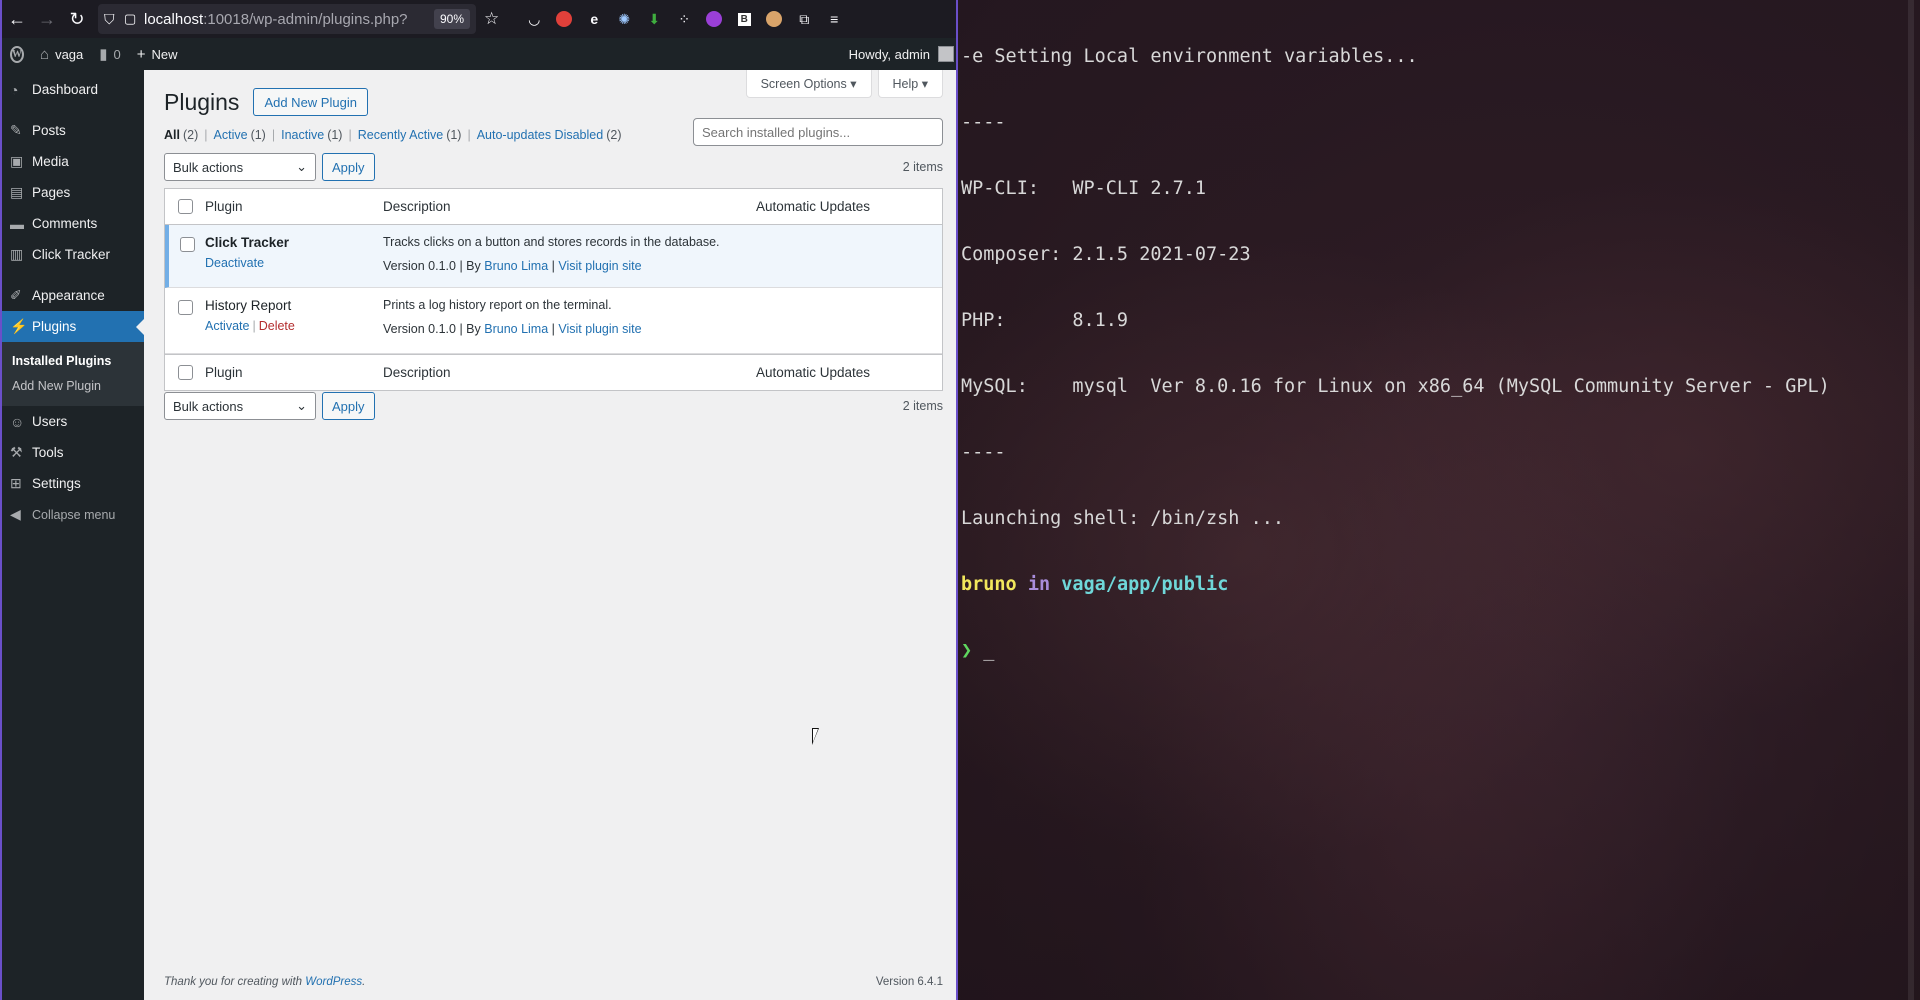 The height and width of the screenshot is (1000, 1920). I want to click on download-icon: ⬇, so click(654, 19).